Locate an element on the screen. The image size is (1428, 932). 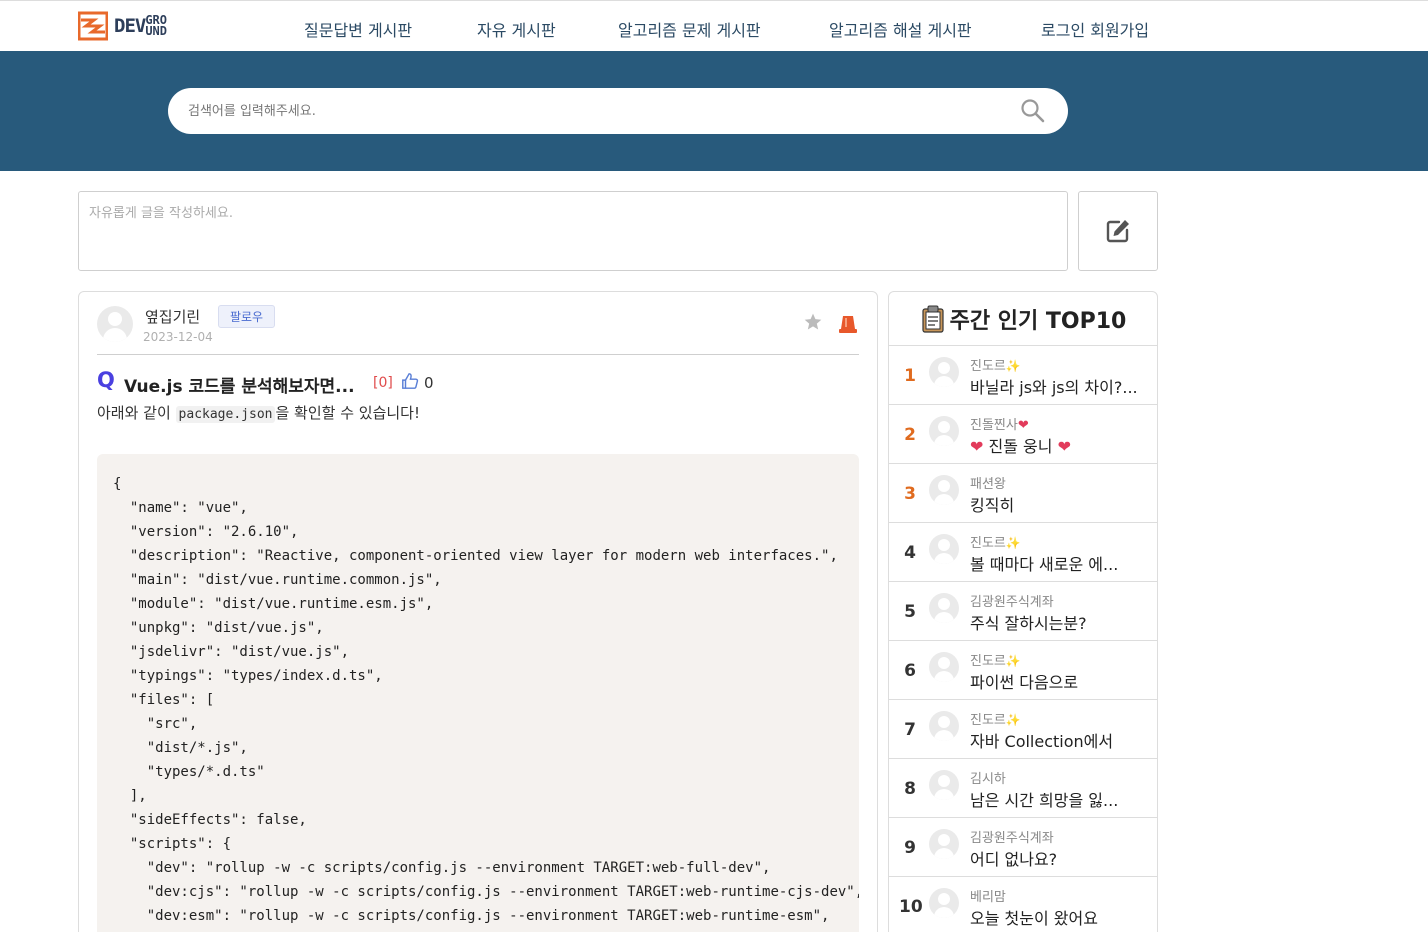
rank-user: 베리맘 is located at coordinates (988, 897).